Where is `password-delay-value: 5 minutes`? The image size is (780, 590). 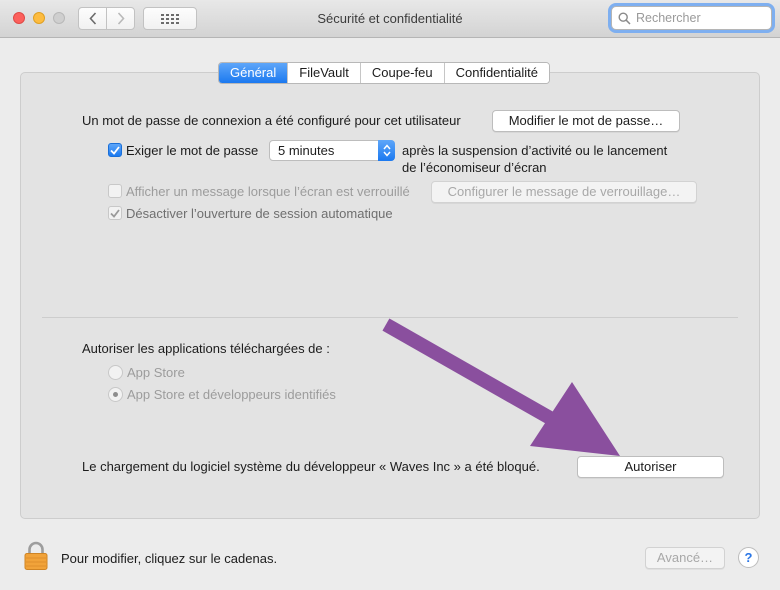
password-delay-value: 5 minutes is located at coordinates (306, 150).